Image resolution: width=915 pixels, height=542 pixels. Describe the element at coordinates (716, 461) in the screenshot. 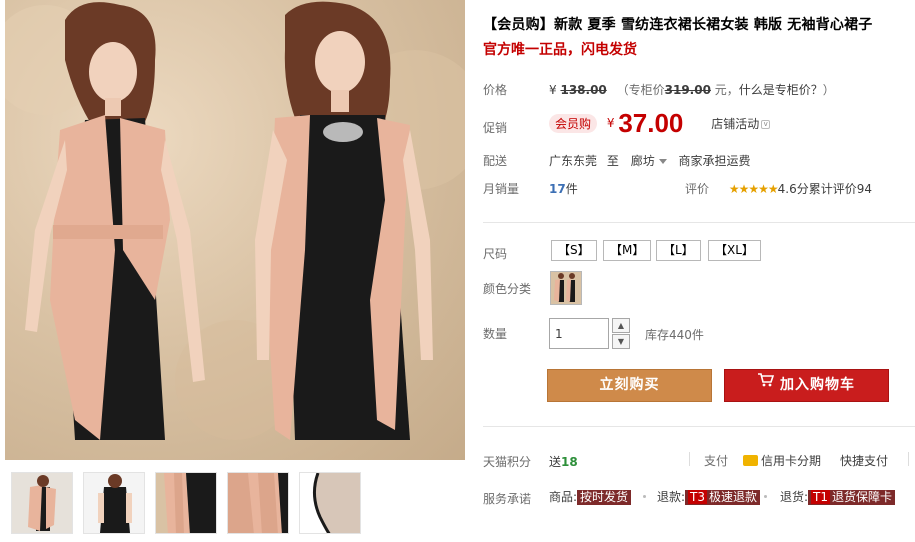

I see `payment-label: 支付` at that location.